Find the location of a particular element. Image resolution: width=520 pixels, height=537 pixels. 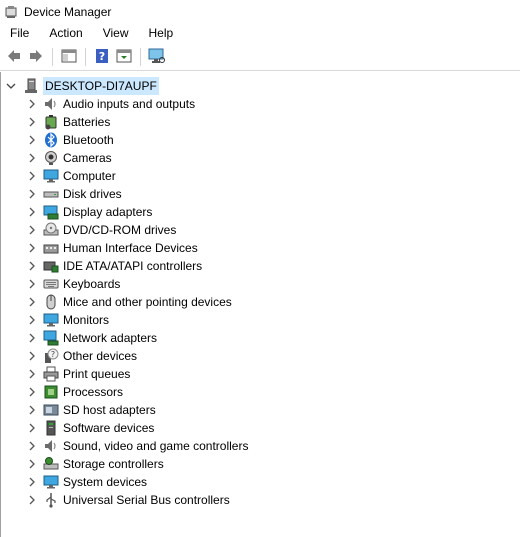

menu-action: Action is located at coordinates (65, 33).